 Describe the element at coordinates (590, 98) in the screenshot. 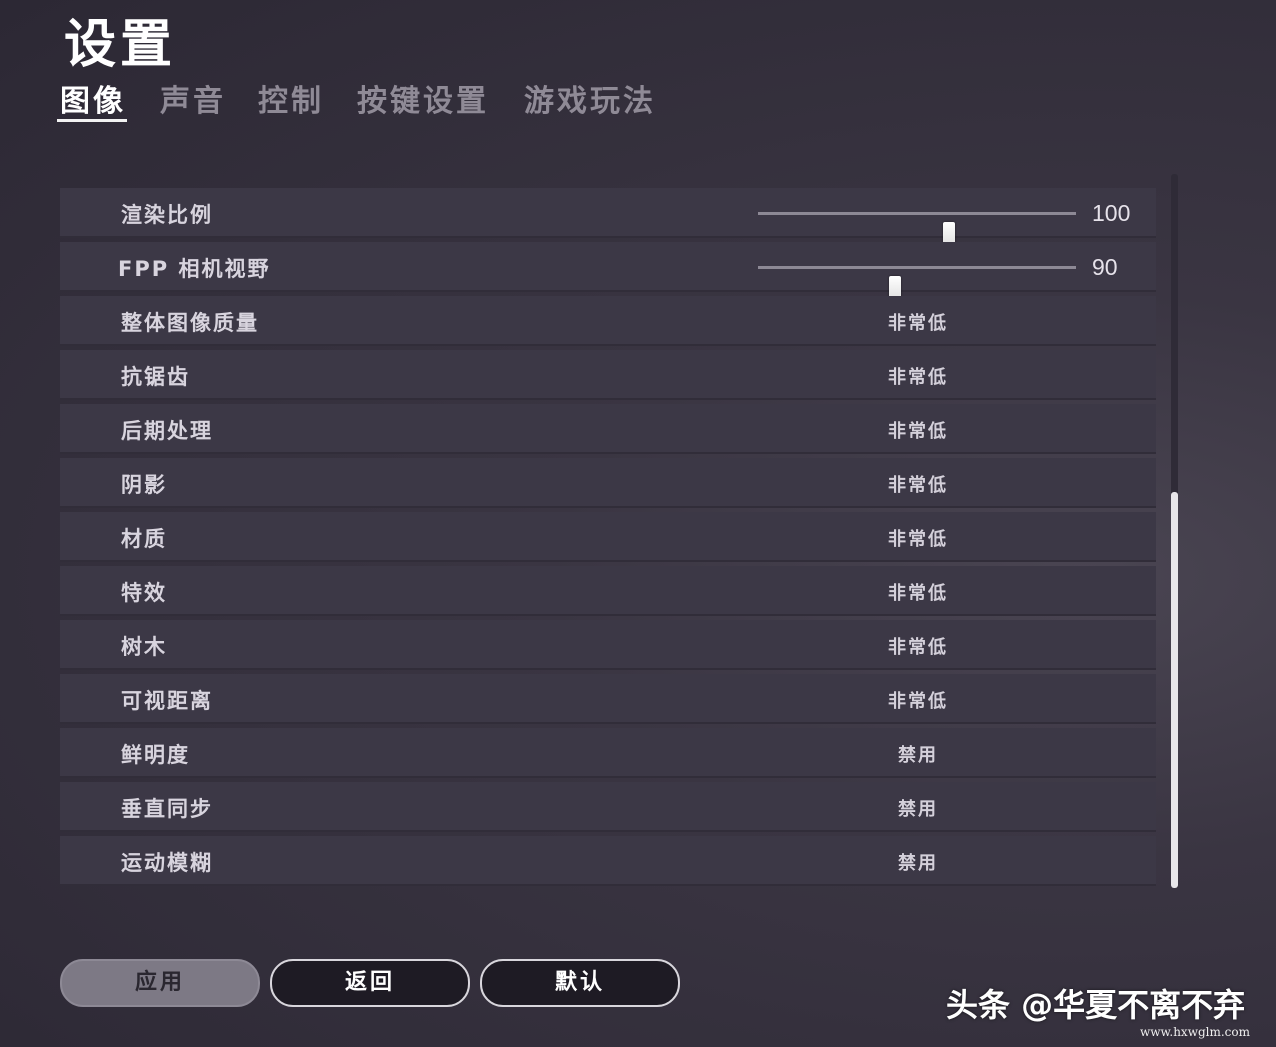

I see `tab-gameplay: 游戏玩法` at that location.